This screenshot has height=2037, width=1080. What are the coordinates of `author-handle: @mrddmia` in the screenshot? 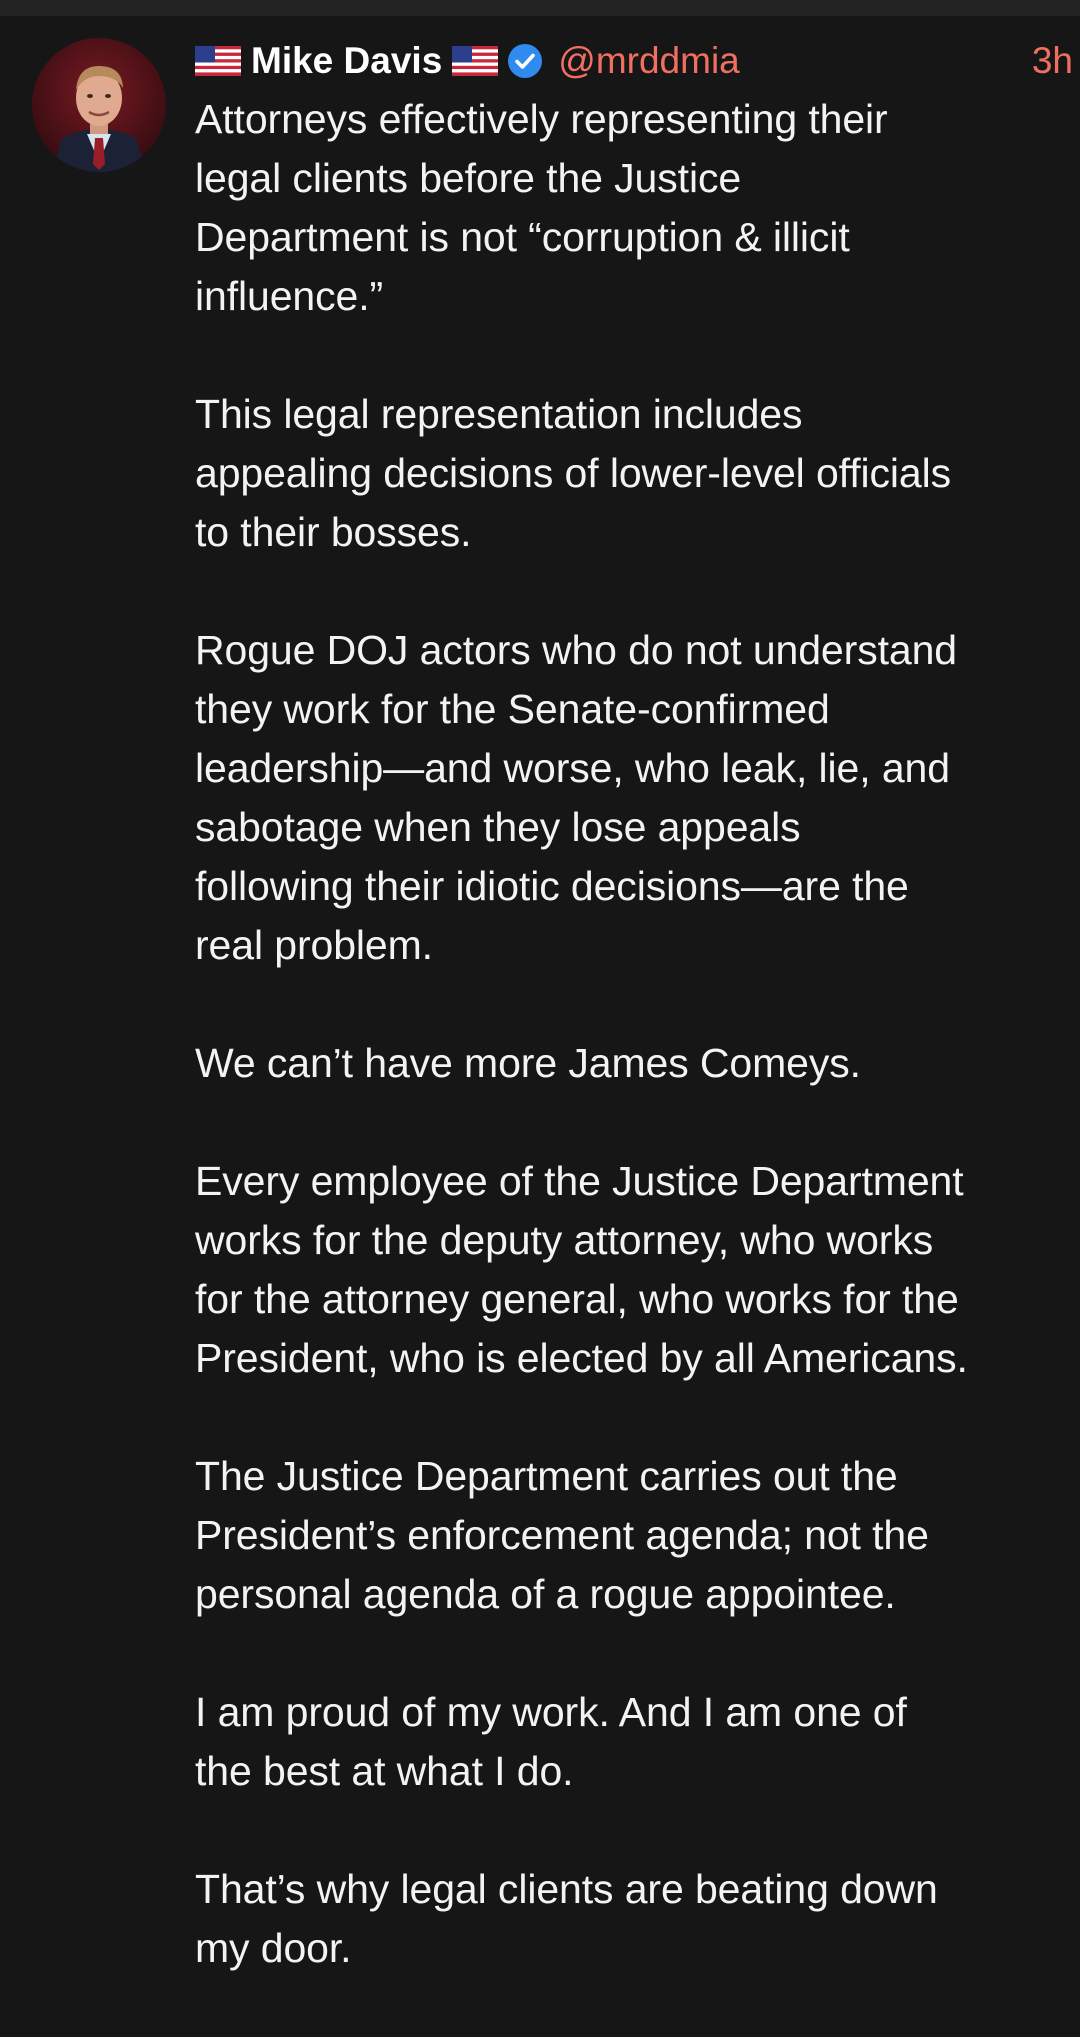 It's located at (648, 61).